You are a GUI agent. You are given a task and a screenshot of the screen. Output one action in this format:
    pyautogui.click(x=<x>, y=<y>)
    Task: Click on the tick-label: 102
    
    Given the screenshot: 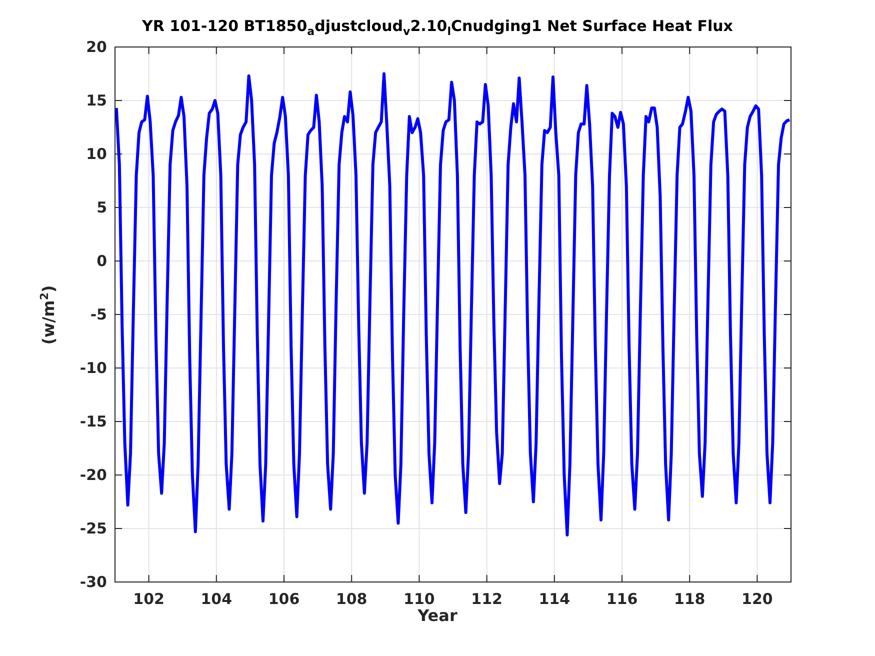 What is the action you would take?
    pyautogui.click(x=148, y=599)
    